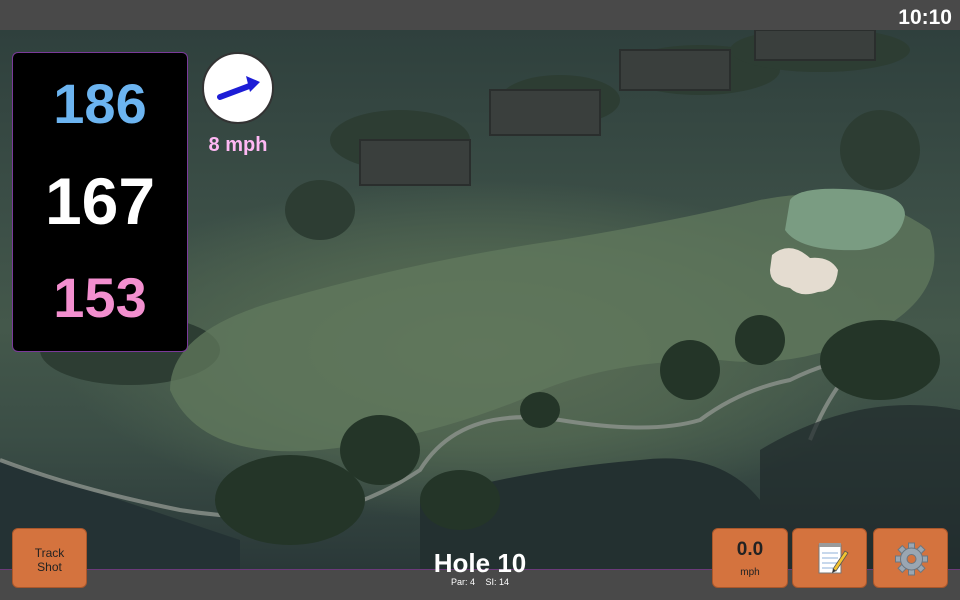 This screenshot has height=600, width=960. Describe the element at coordinates (238, 145) in the screenshot. I see `wind-speed: 8 mph` at that location.